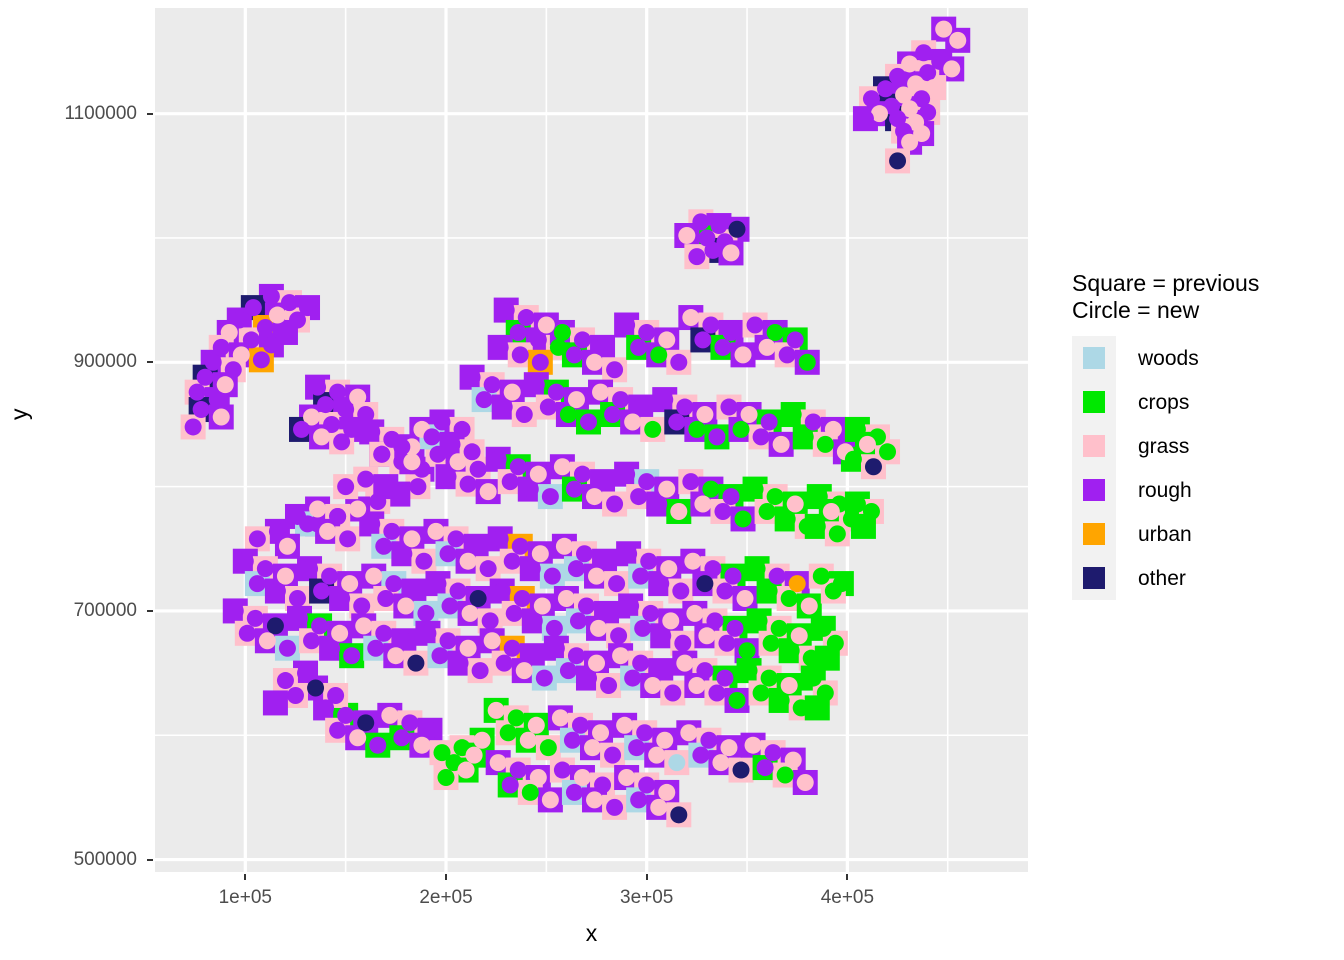 Image resolution: width=1344 pixels, height=960 pixels. Describe the element at coordinates (1203, 358) in the screenshot. I see `legend-item-woods: woods` at that location.